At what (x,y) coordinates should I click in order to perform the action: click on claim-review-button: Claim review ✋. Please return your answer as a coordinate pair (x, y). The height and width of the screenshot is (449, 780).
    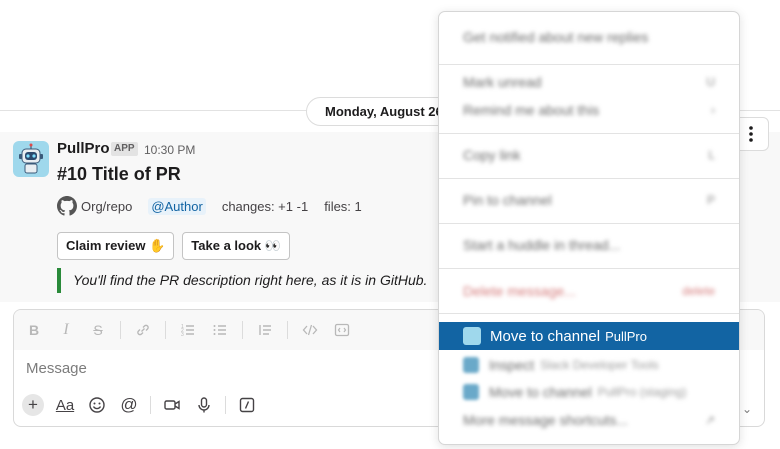
    Looking at the image, I should click on (116, 246).